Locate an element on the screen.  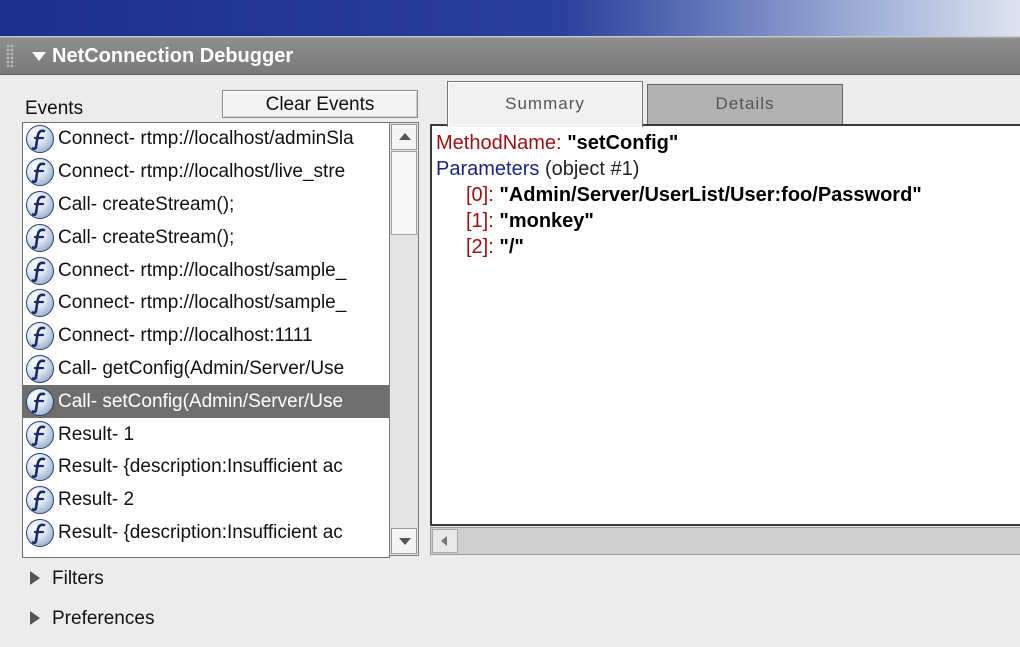
filters-label: Filters is located at coordinates (78, 578).